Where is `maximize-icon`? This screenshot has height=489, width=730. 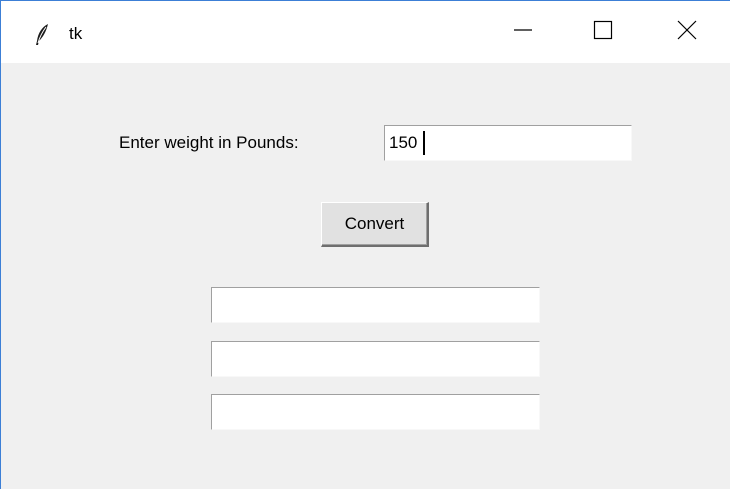
maximize-icon is located at coordinates (603, 32).